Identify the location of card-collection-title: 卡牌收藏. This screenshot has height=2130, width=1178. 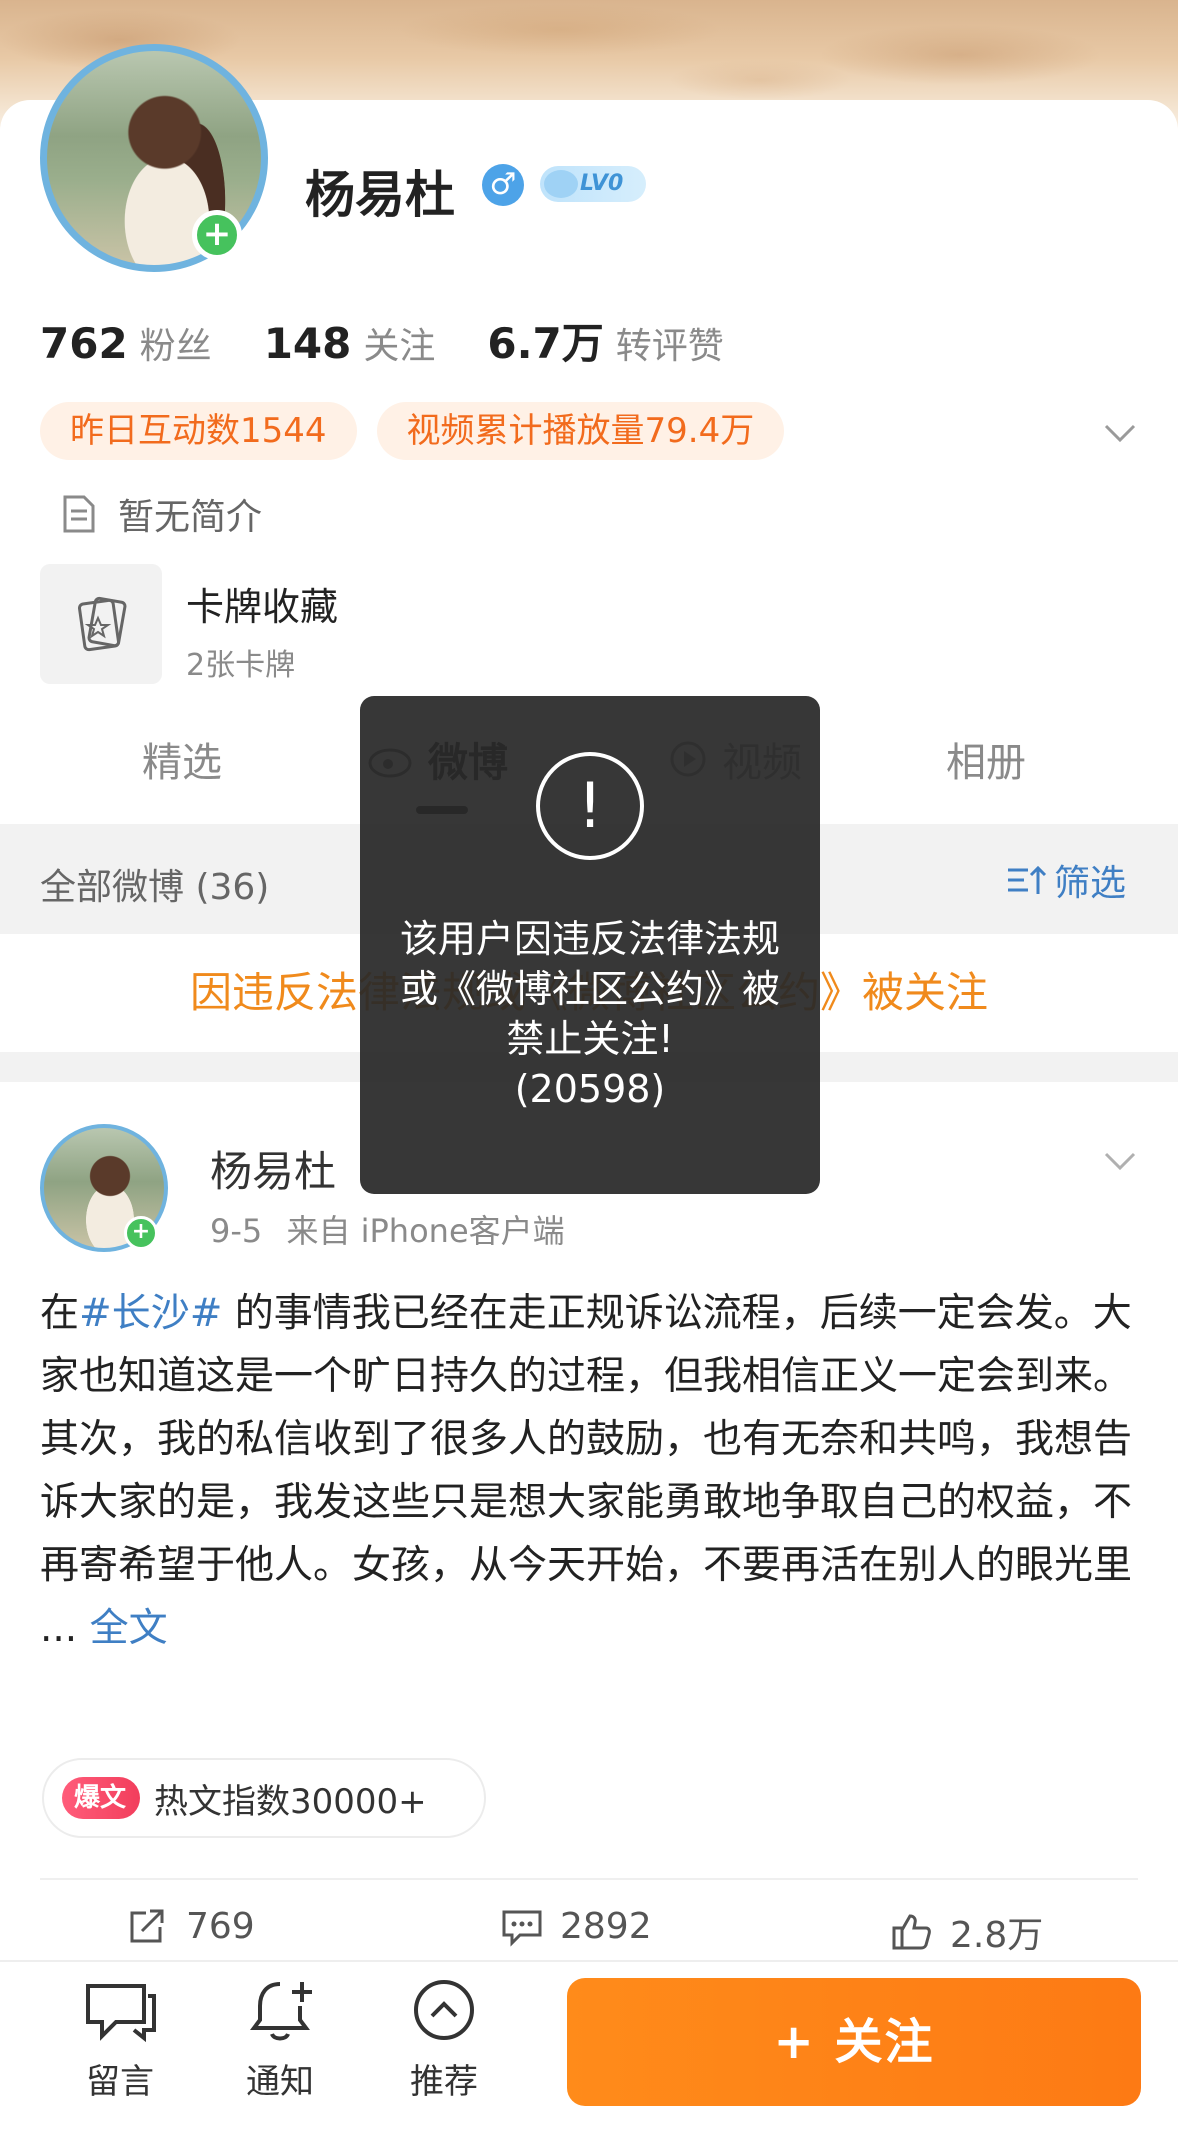
(262, 603).